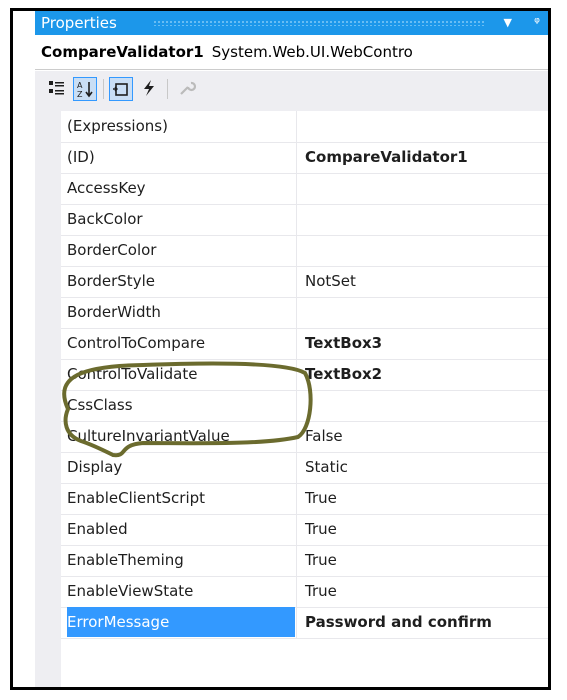 The height and width of the screenshot is (700, 567). Describe the element at coordinates (111, 281) in the screenshot. I see `property-name: BorderStyle` at that location.